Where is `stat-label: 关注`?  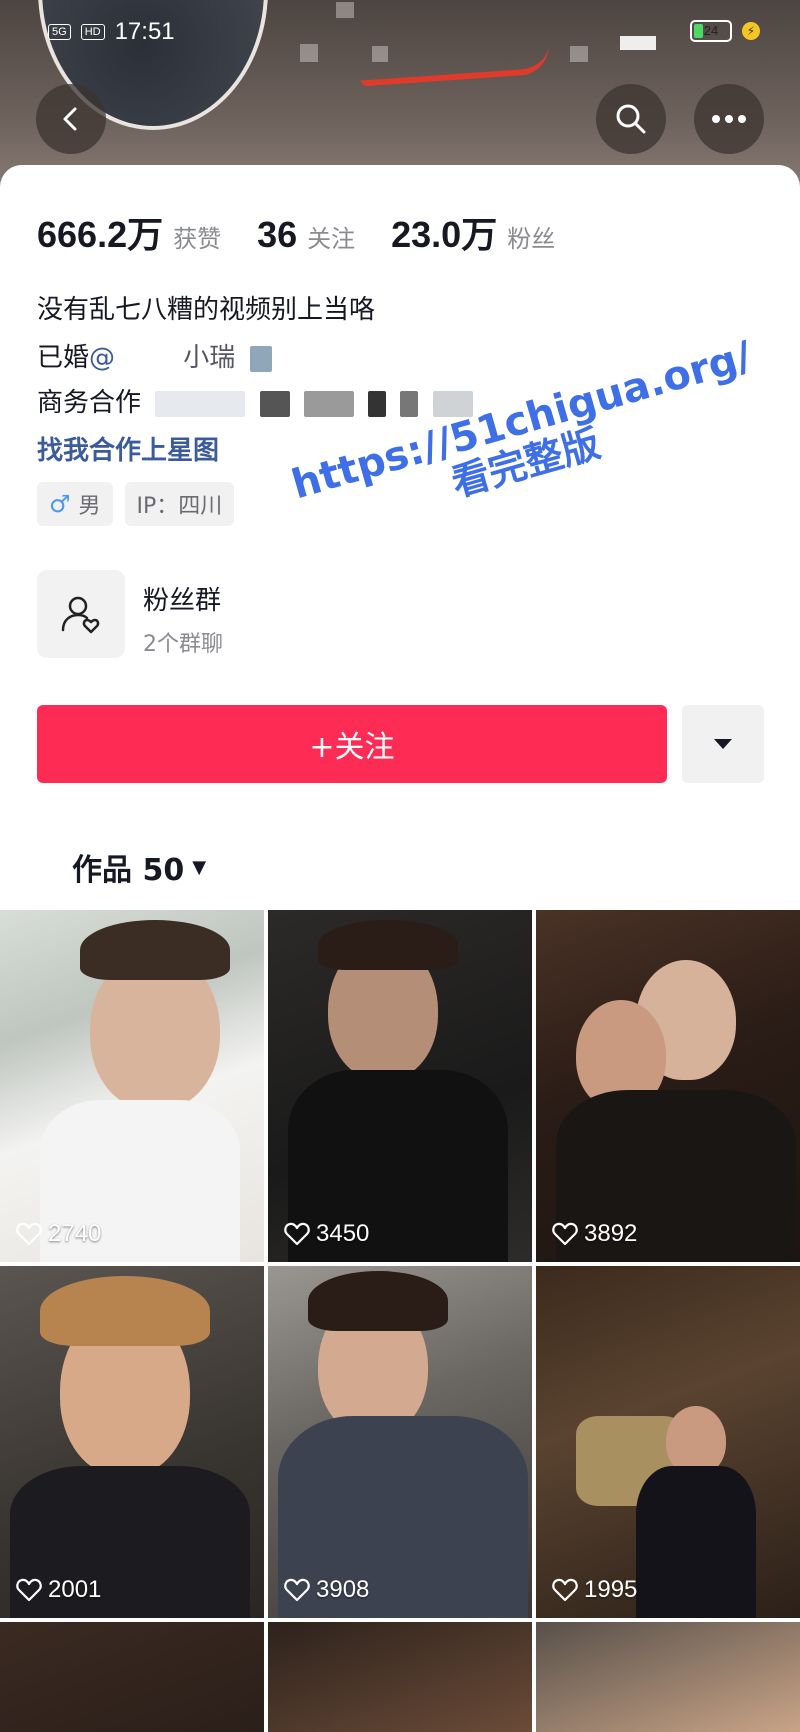
stat-label: 关注 is located at coordinates (331, 239).